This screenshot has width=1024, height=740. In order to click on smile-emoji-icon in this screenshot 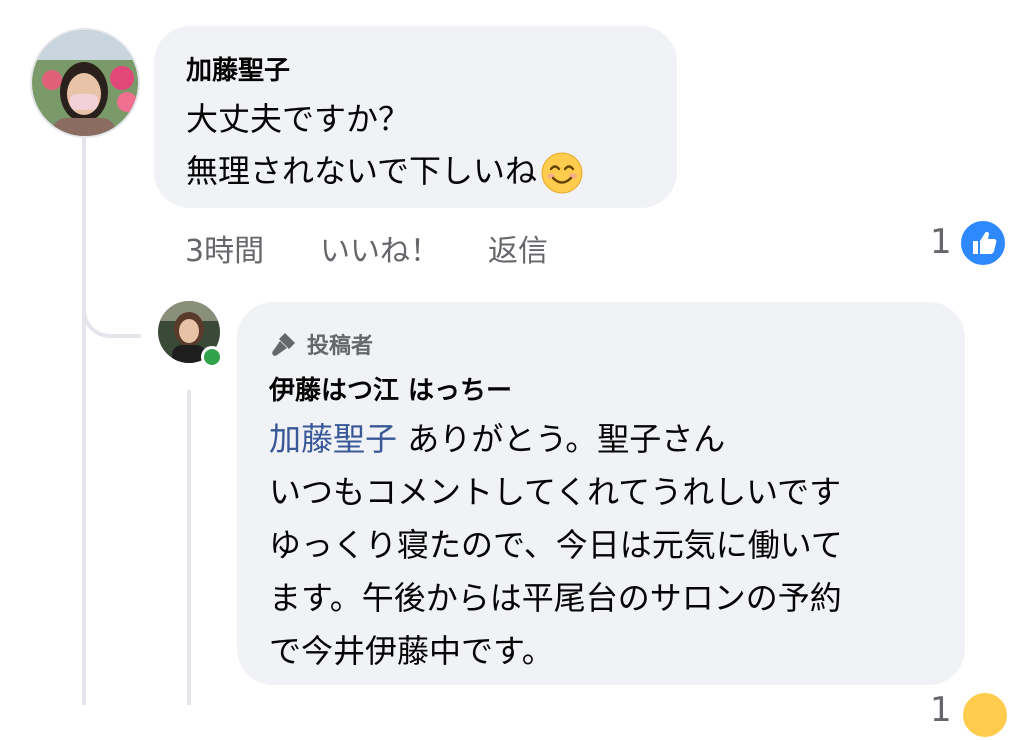, I will do `click(562, 173)`.